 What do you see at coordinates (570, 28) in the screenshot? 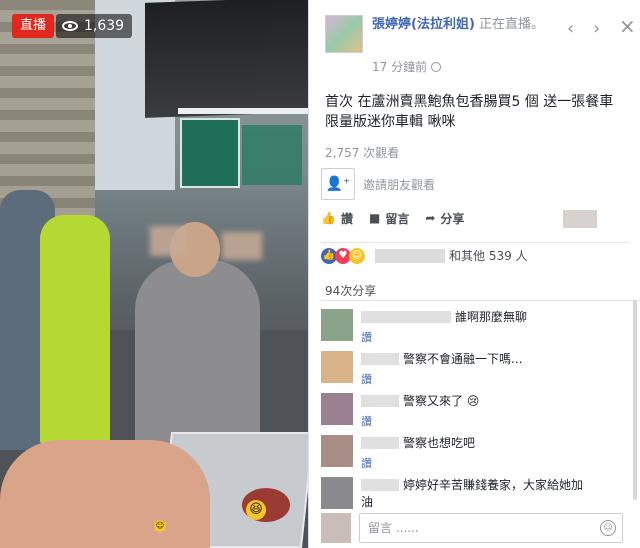
I see `chevron-left-icon: ‹` at bounding box center [570, 28].